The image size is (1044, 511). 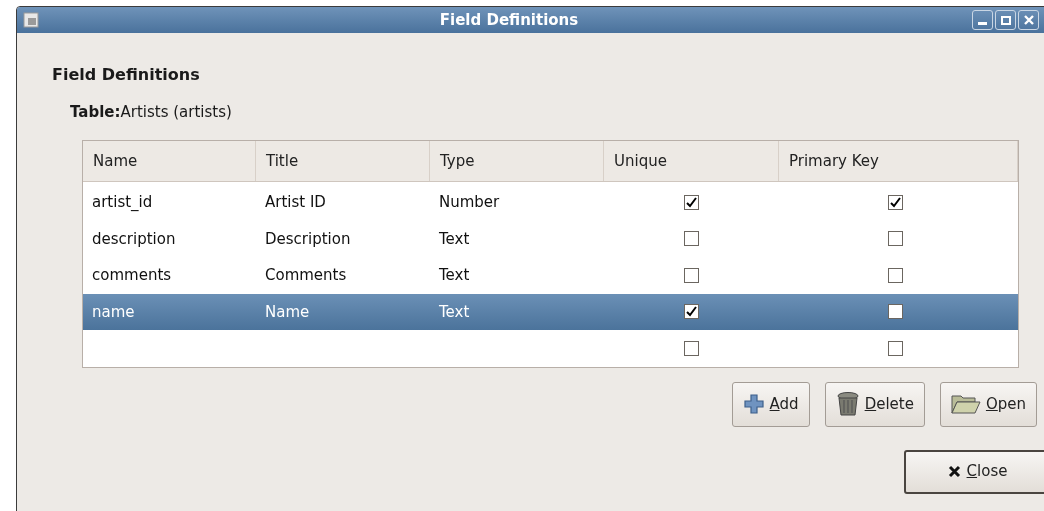 I want to click on maximize-icon, so click(x=1005, y=20).